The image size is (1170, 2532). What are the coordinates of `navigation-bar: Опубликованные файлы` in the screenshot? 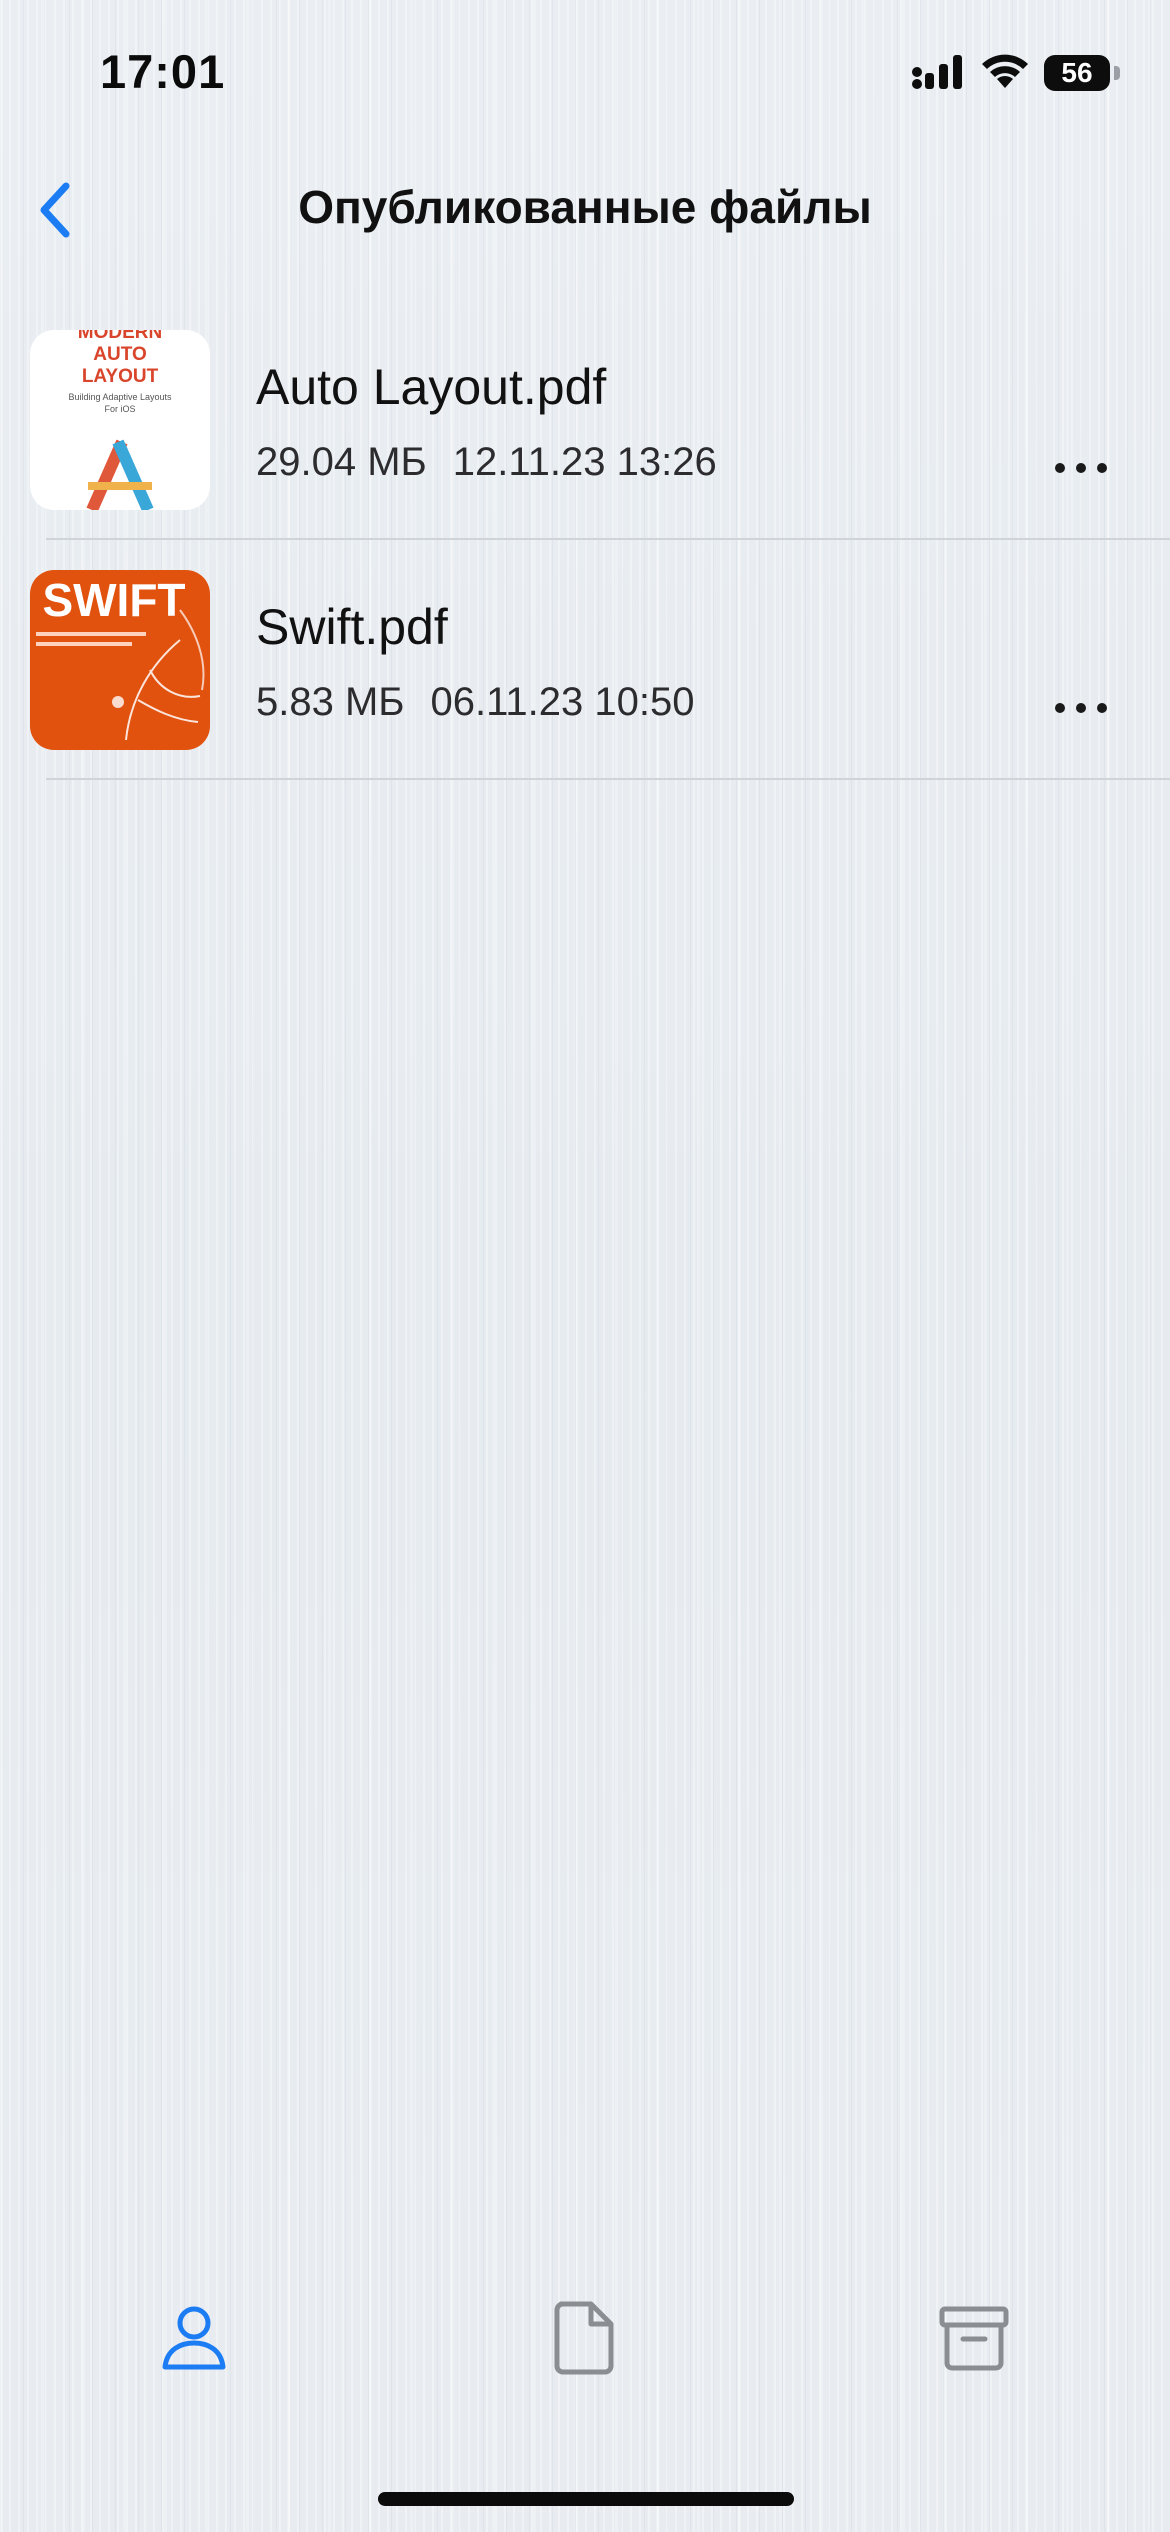 It's located at (585, 210).